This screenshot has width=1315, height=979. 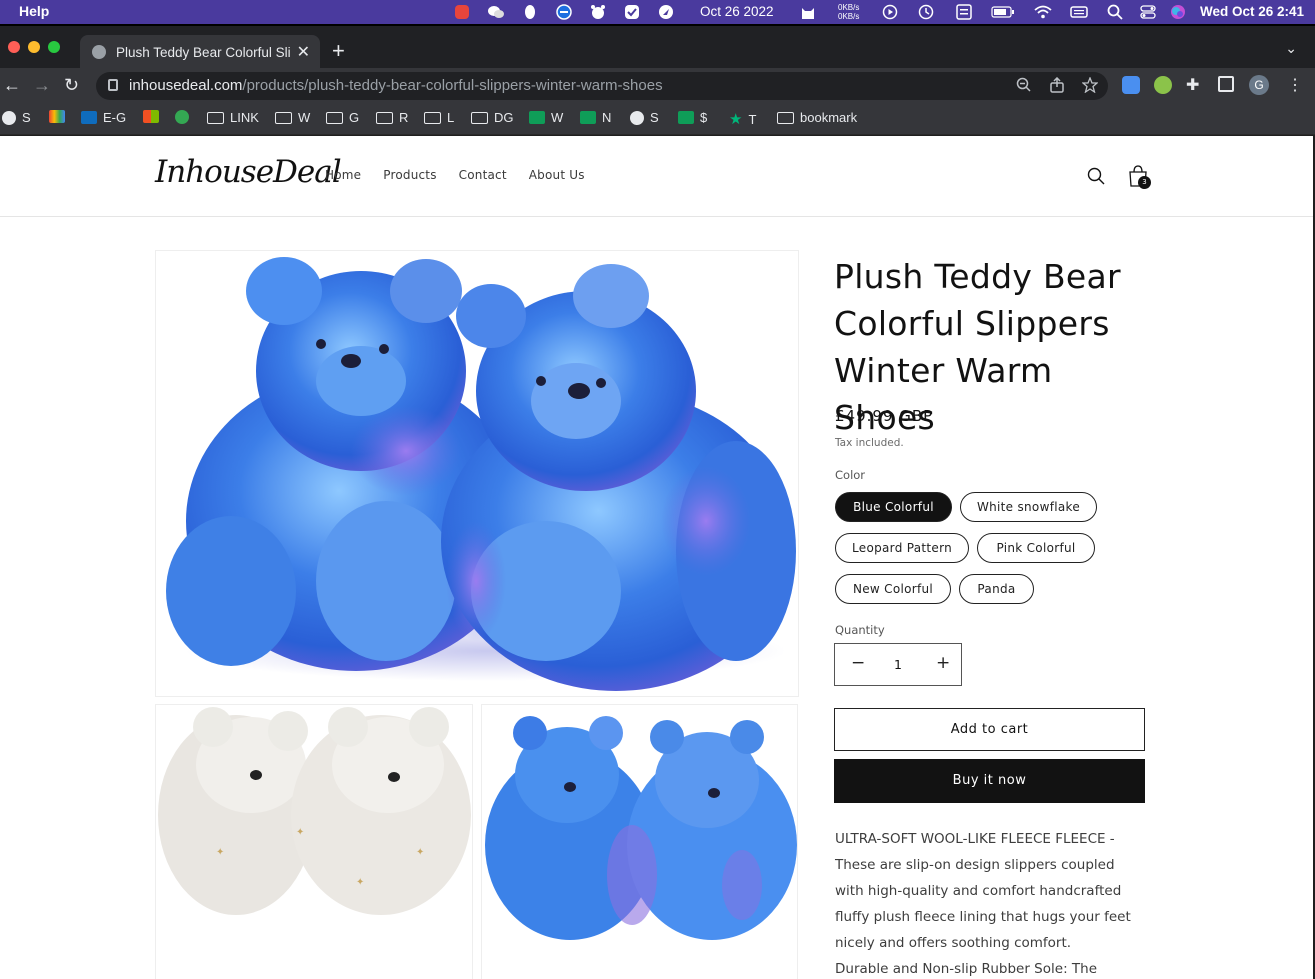 What do you see at coordinates (808, 12) in the screenshot?
I see `cat-icon` at bounding box center [808, 12].